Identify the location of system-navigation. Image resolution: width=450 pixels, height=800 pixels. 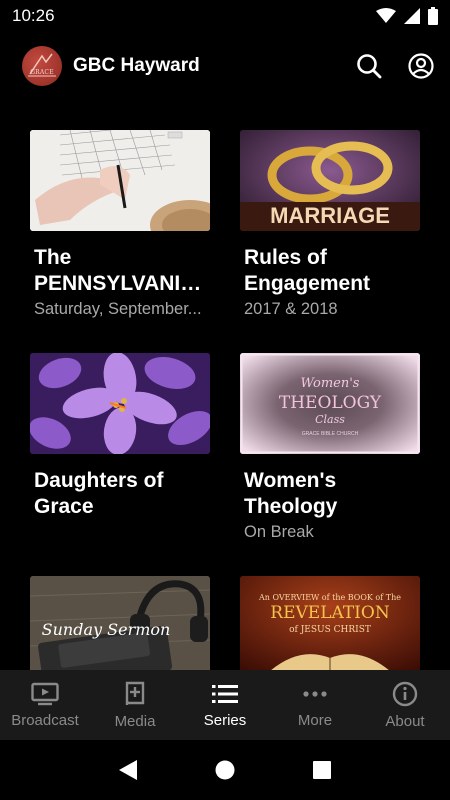
(225, 770).